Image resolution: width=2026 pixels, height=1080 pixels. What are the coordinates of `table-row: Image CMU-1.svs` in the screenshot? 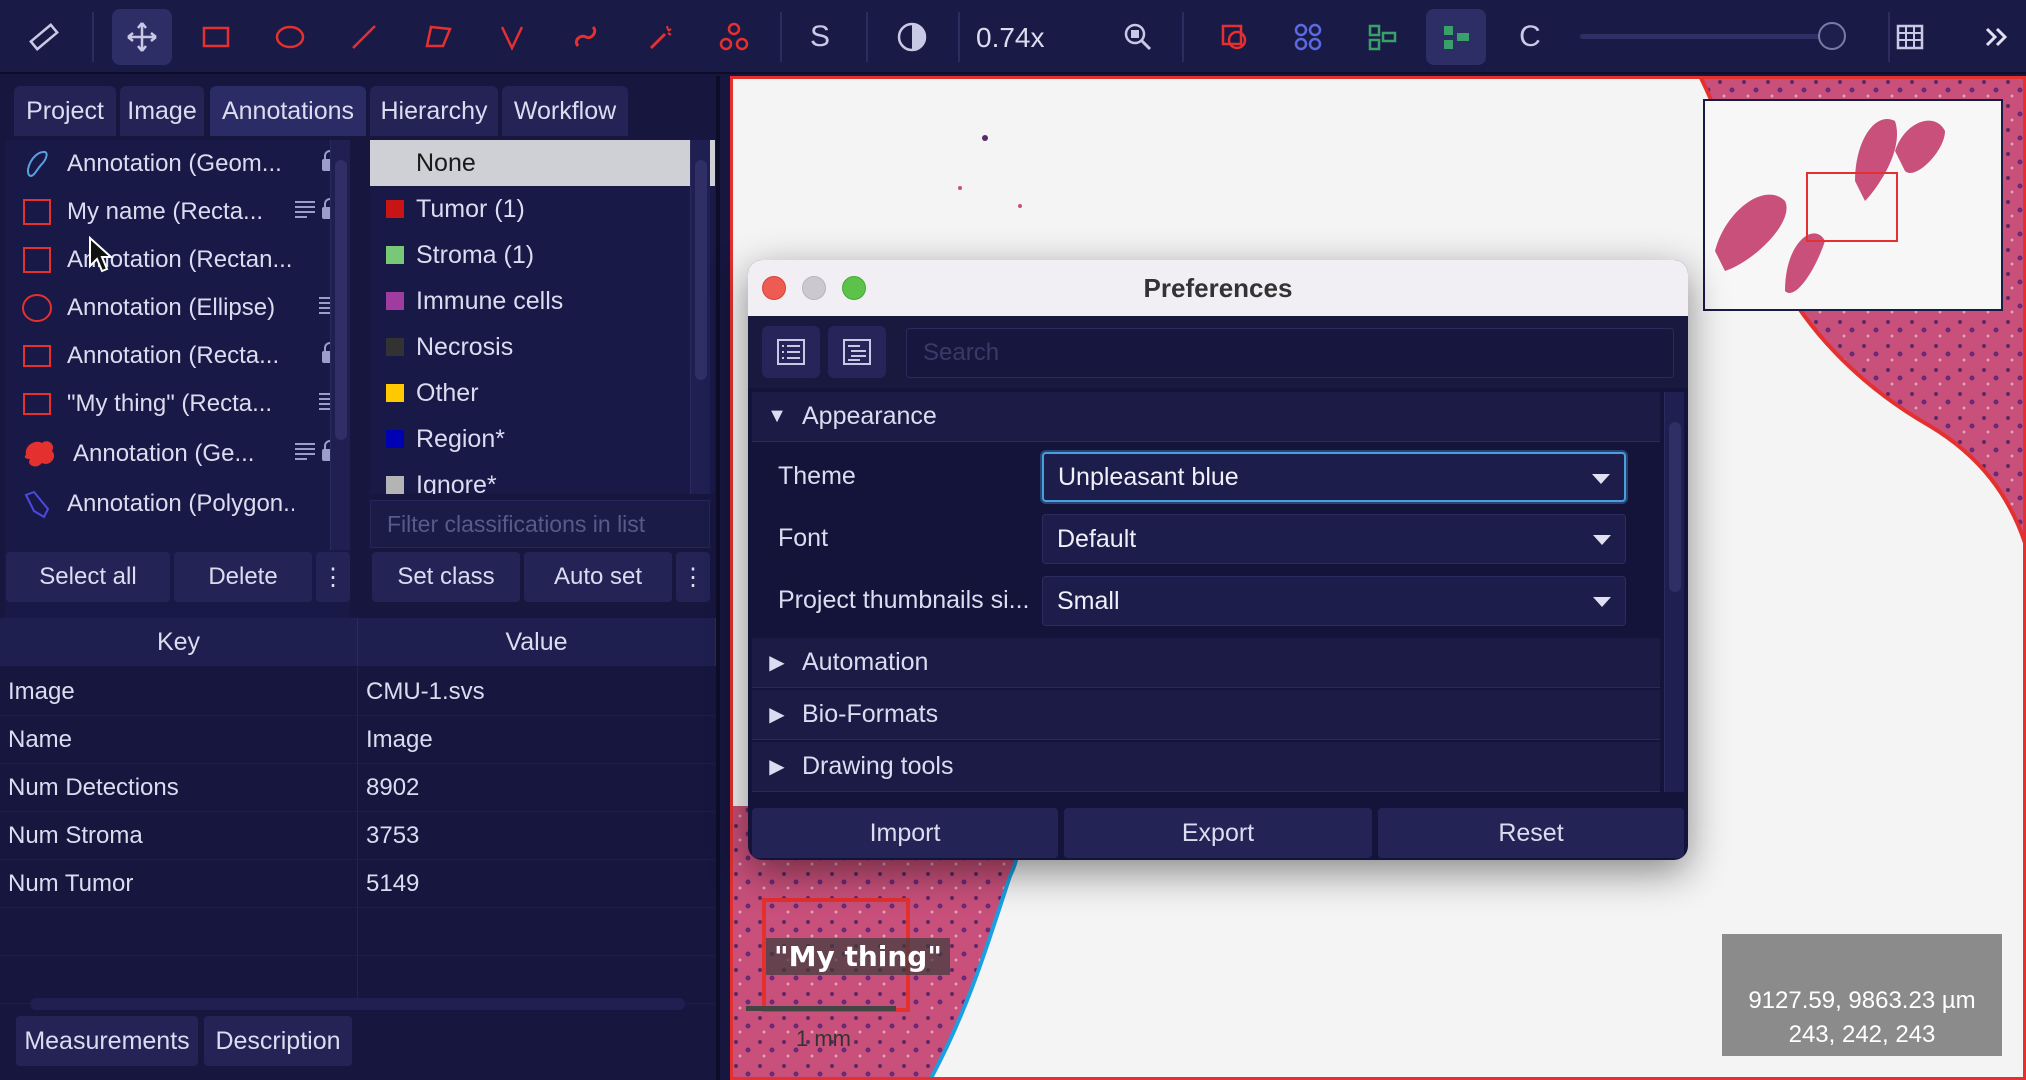 It's located at (358, 692).